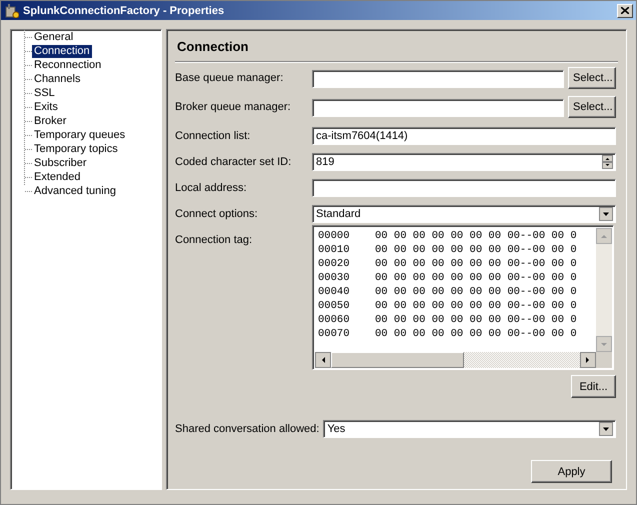 The width and height of the screenshot is (637, 505). I want to click on horizontal-scrollbar, so click(463, 360).